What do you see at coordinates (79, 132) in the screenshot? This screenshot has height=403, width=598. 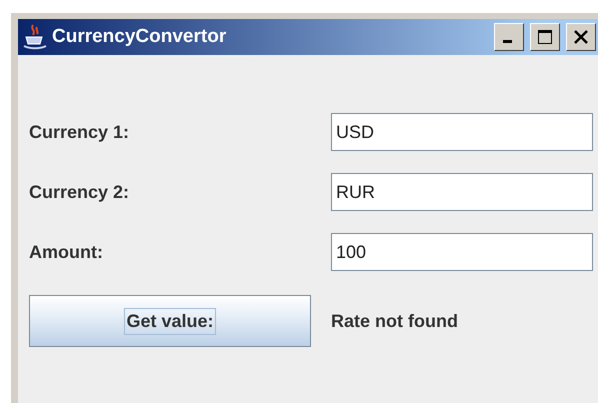 I see `field-label: Currency 1:` at bounding box center [79, 132].